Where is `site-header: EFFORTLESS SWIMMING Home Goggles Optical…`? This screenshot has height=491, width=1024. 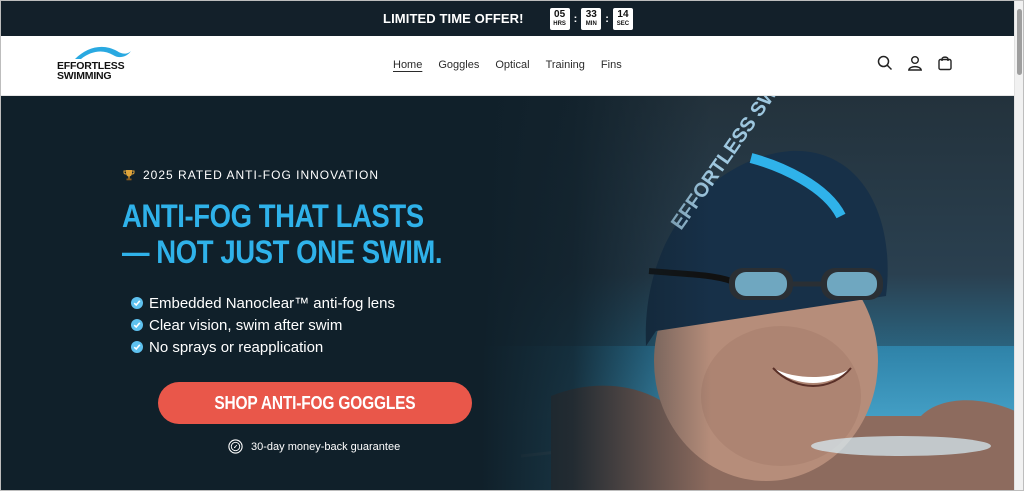
site-header: EFFORTLESS SWIMMING Home Goggles Optical… is located at coordinates (508, 66).